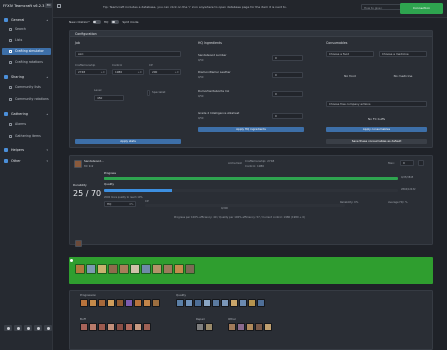 This screenshot has height=350, width=447. I want to click on sidebar-item-search: Search, so click(26, 29).